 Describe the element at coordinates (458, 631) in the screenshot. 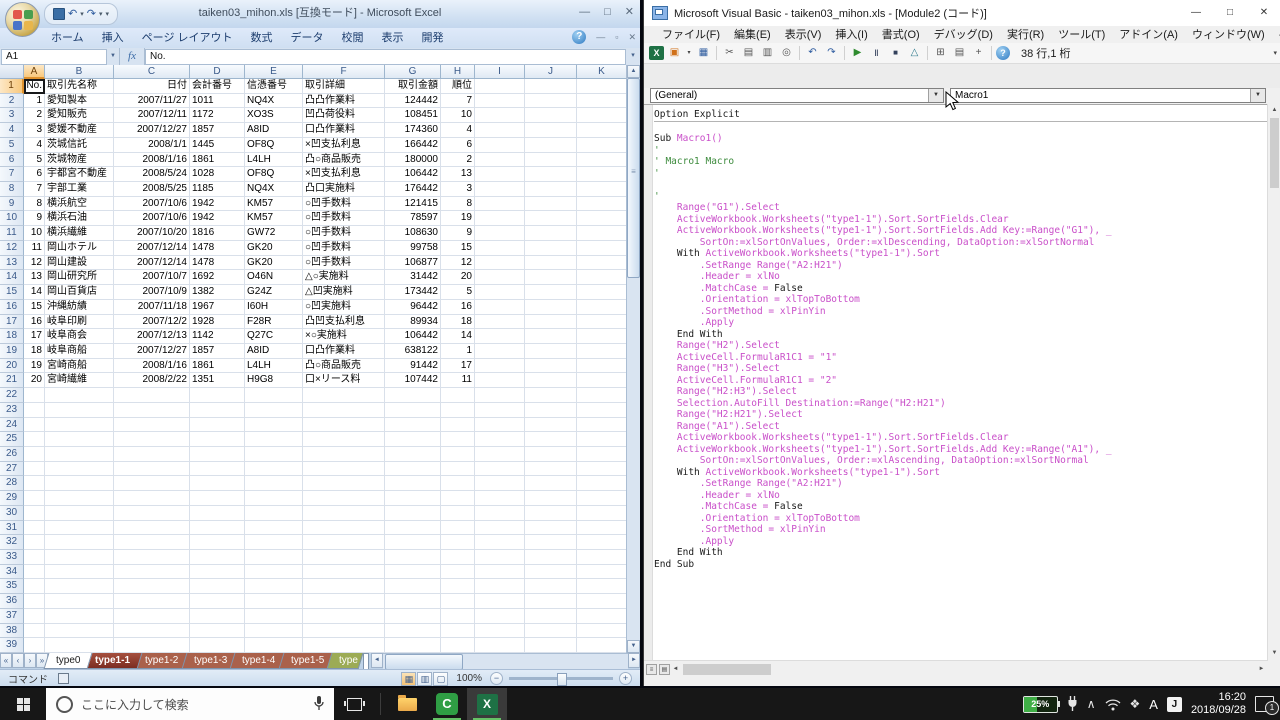

I see `cell-H38` at that location.